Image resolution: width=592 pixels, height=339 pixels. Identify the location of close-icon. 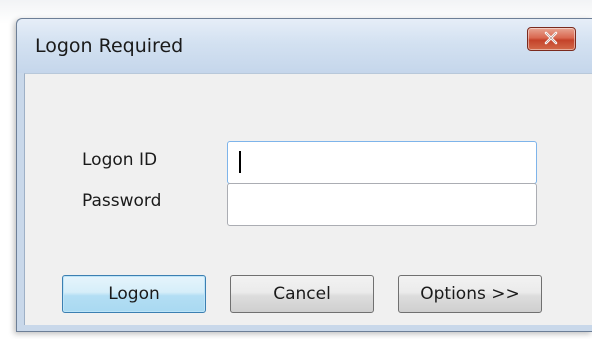
(551, 38).